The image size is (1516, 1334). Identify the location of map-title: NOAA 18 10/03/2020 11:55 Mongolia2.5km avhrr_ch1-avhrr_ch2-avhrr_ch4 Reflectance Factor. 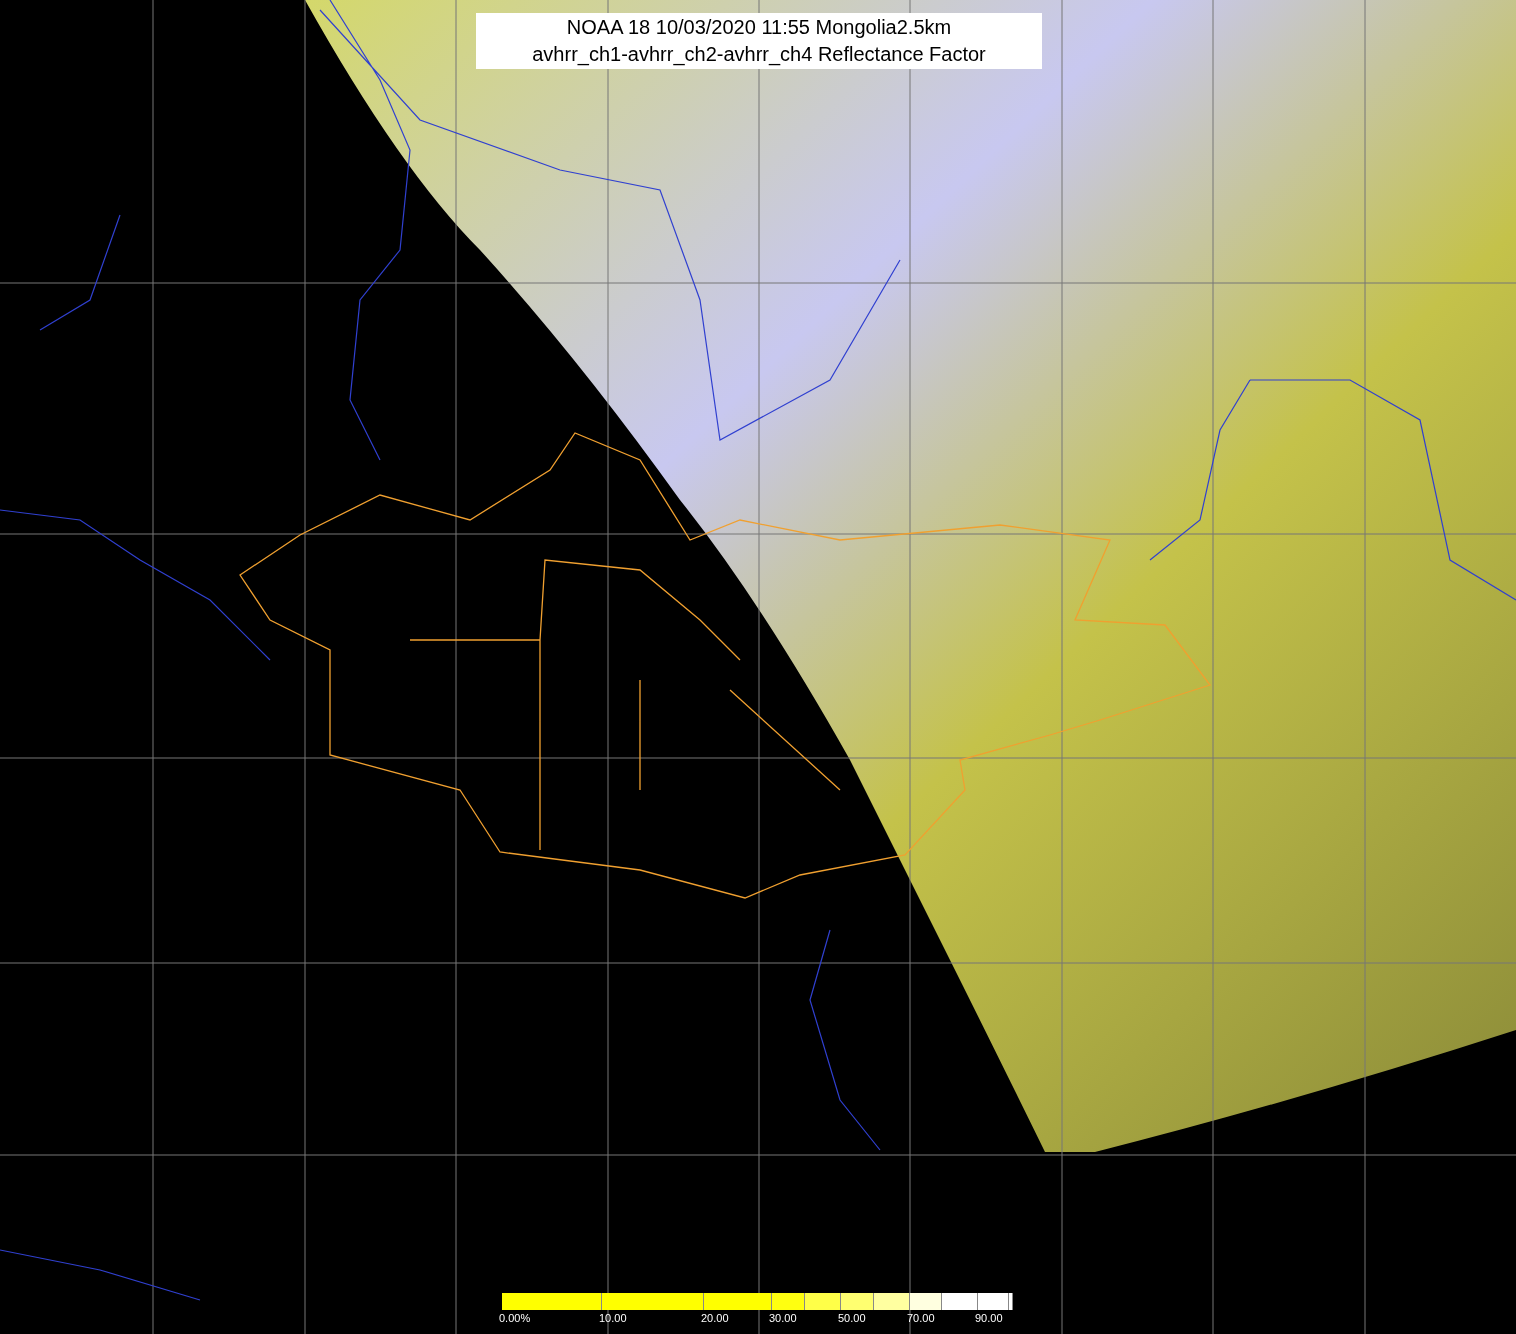
(759, 41).